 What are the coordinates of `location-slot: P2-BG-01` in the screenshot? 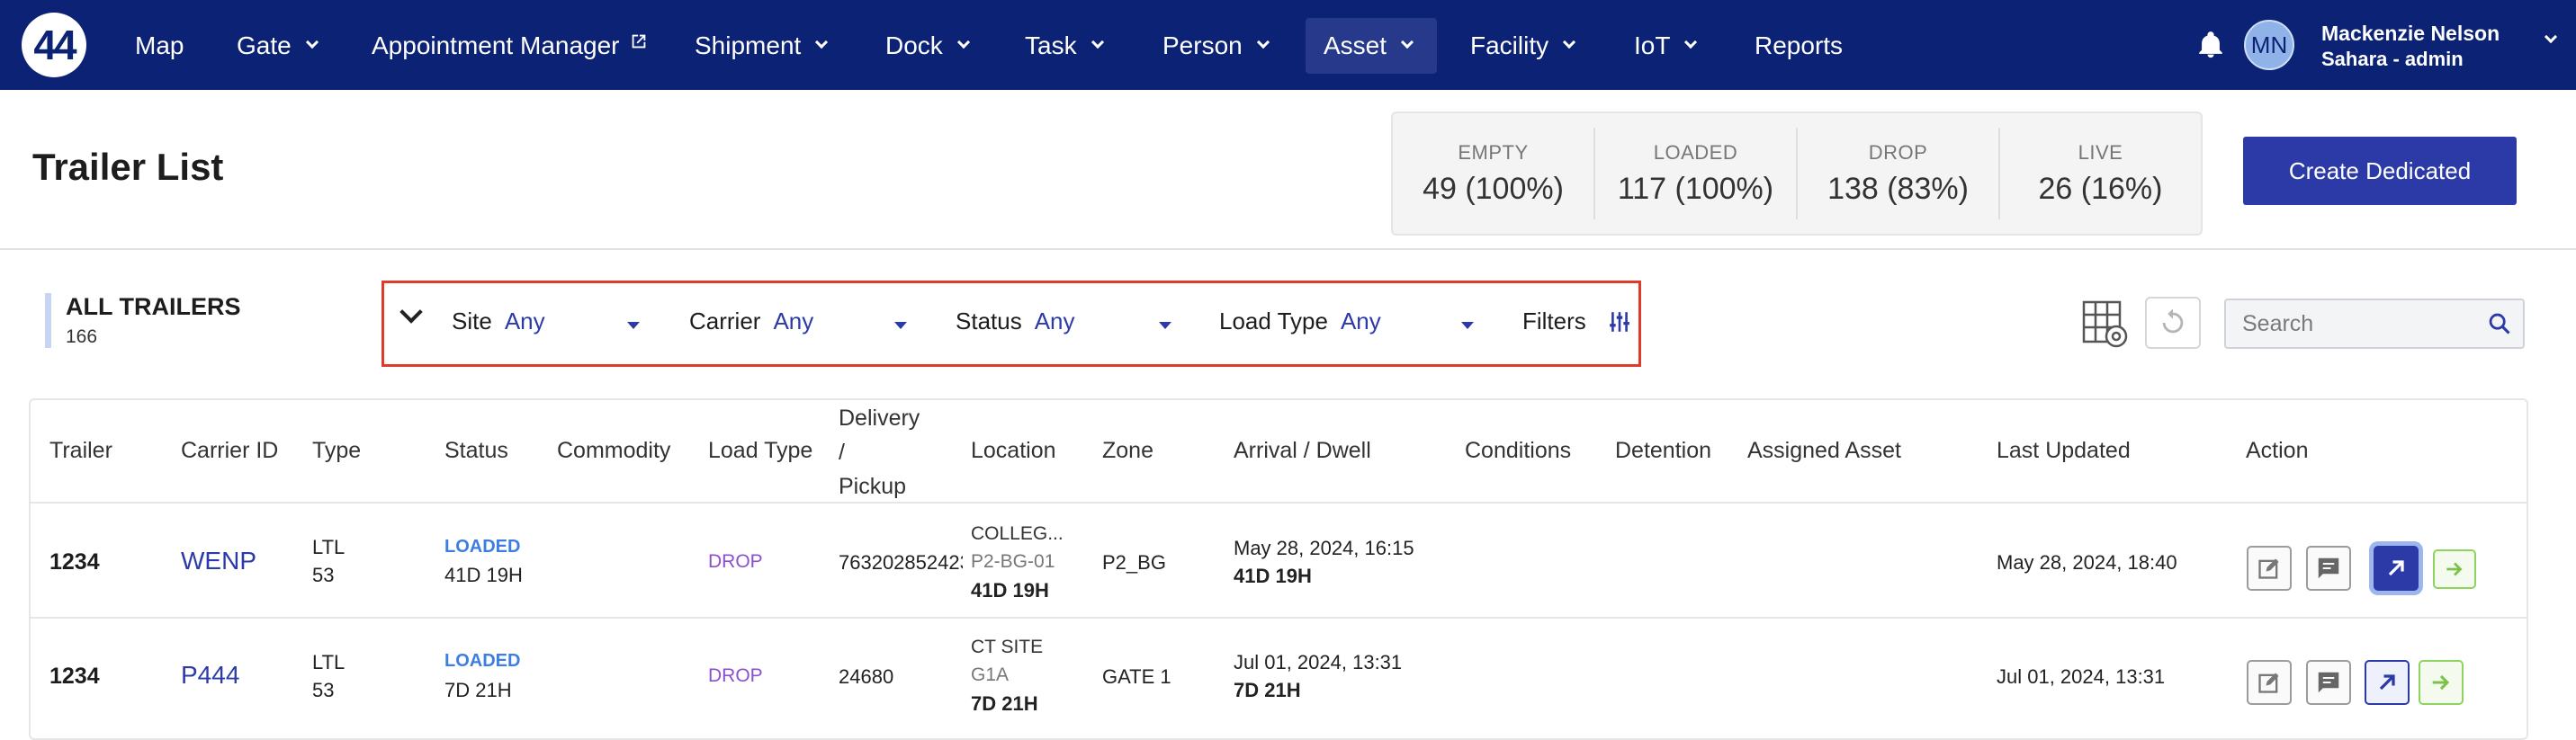 It's located at (1013, 562).